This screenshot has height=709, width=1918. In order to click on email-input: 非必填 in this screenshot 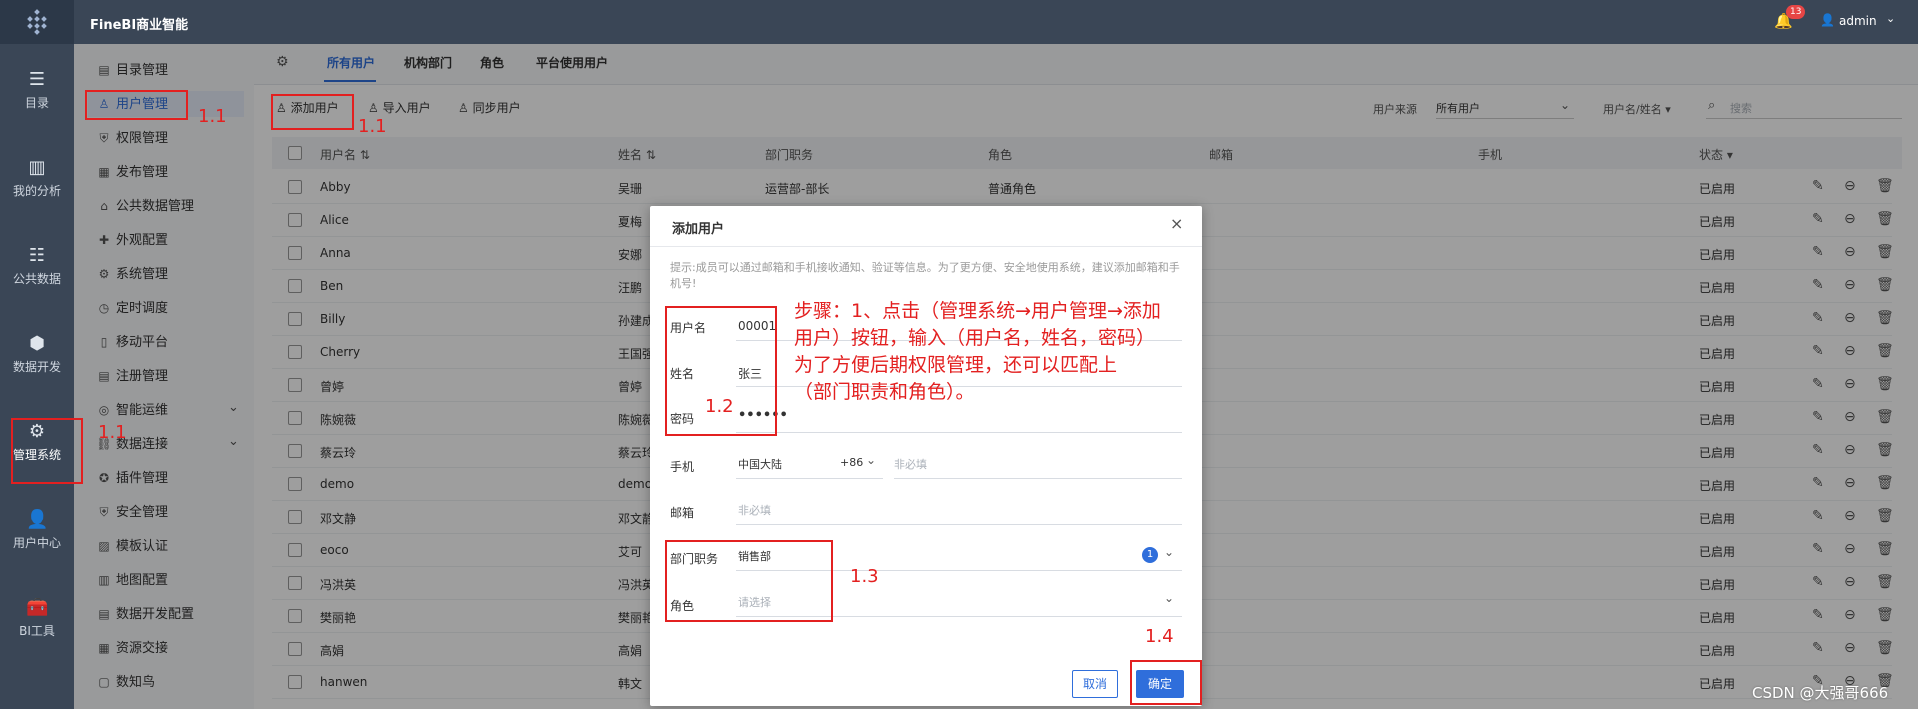, I will do `click(960, 510)`.